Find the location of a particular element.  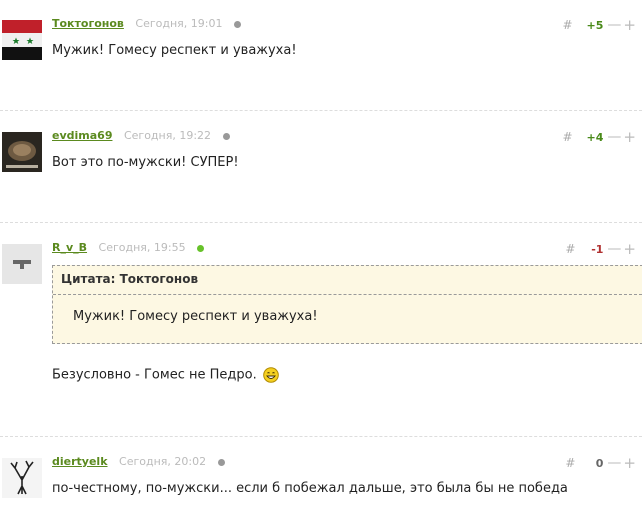

comment-score: +4 is located at coordinates (595, 137).